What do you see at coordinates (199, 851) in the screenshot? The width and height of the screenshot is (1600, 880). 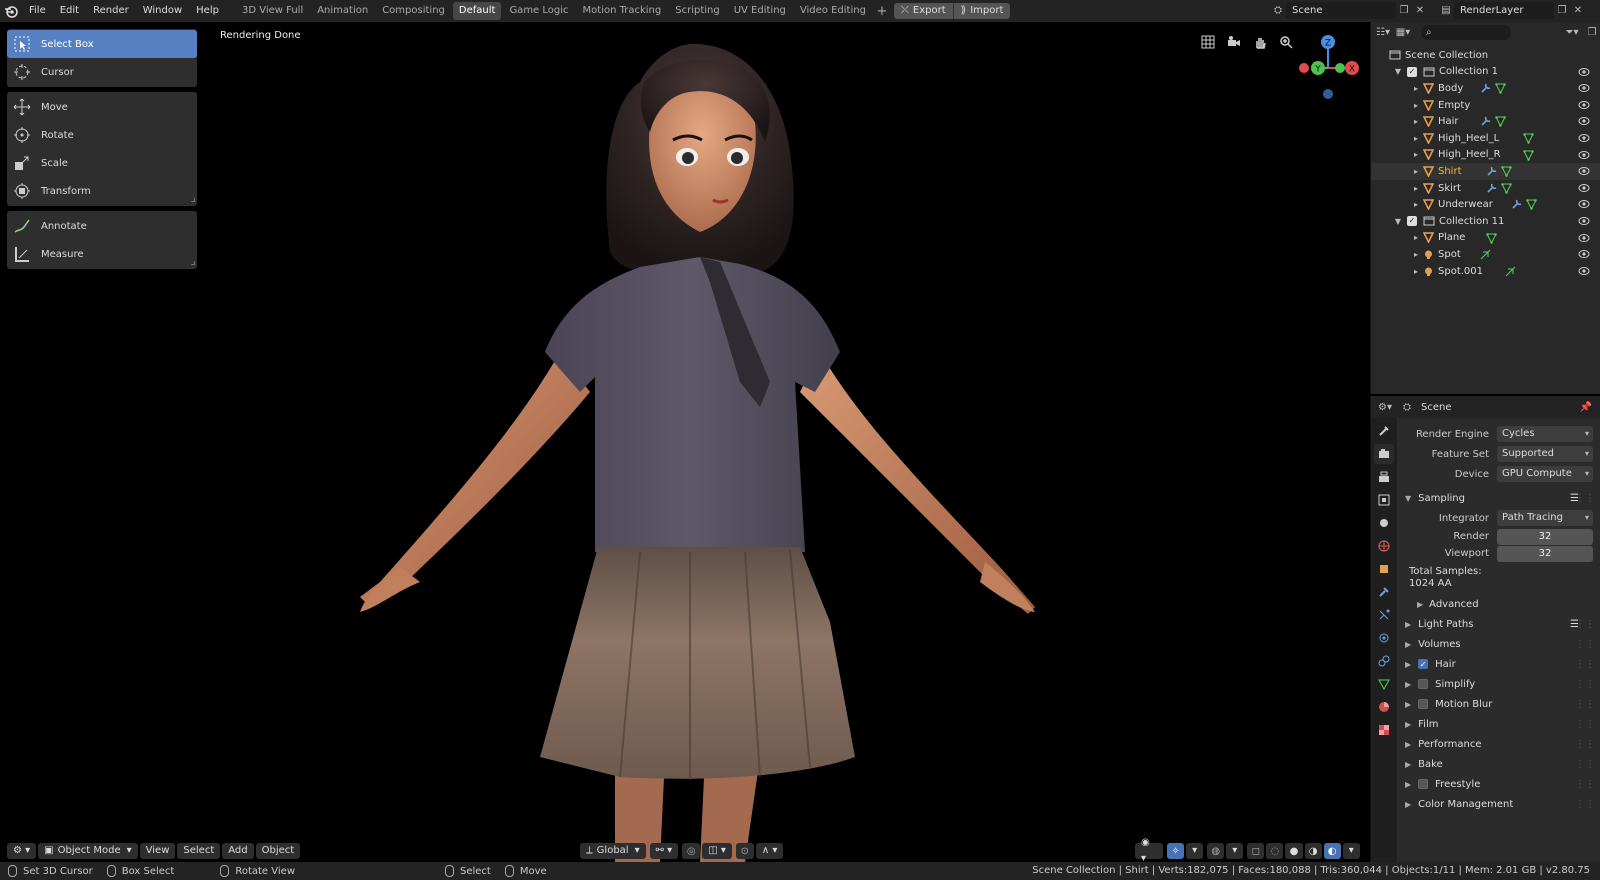 I see `select-menu: Select` at bounding box center [199, 851].